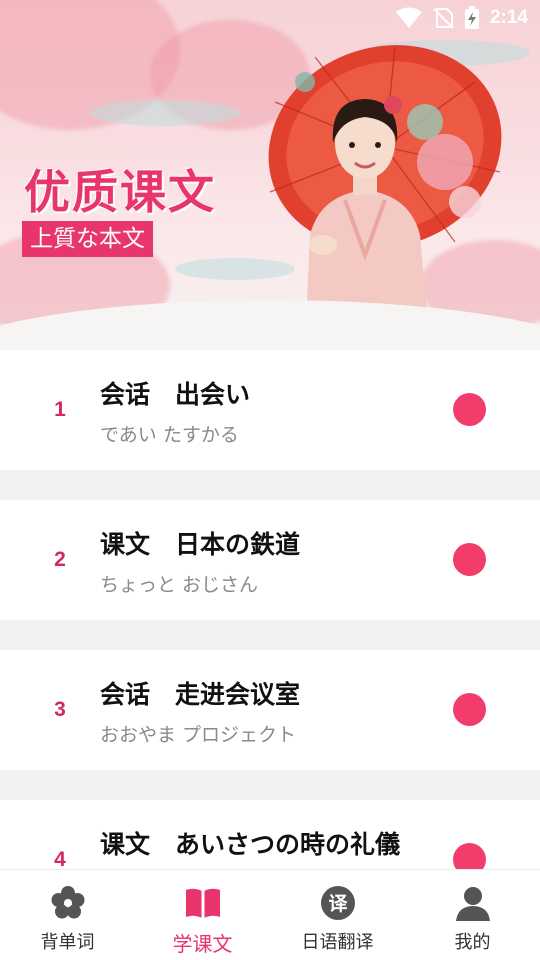 Image resolution: width=540 pixels, height=960 pixels. I want to click on book-icon, so click(203, 903).